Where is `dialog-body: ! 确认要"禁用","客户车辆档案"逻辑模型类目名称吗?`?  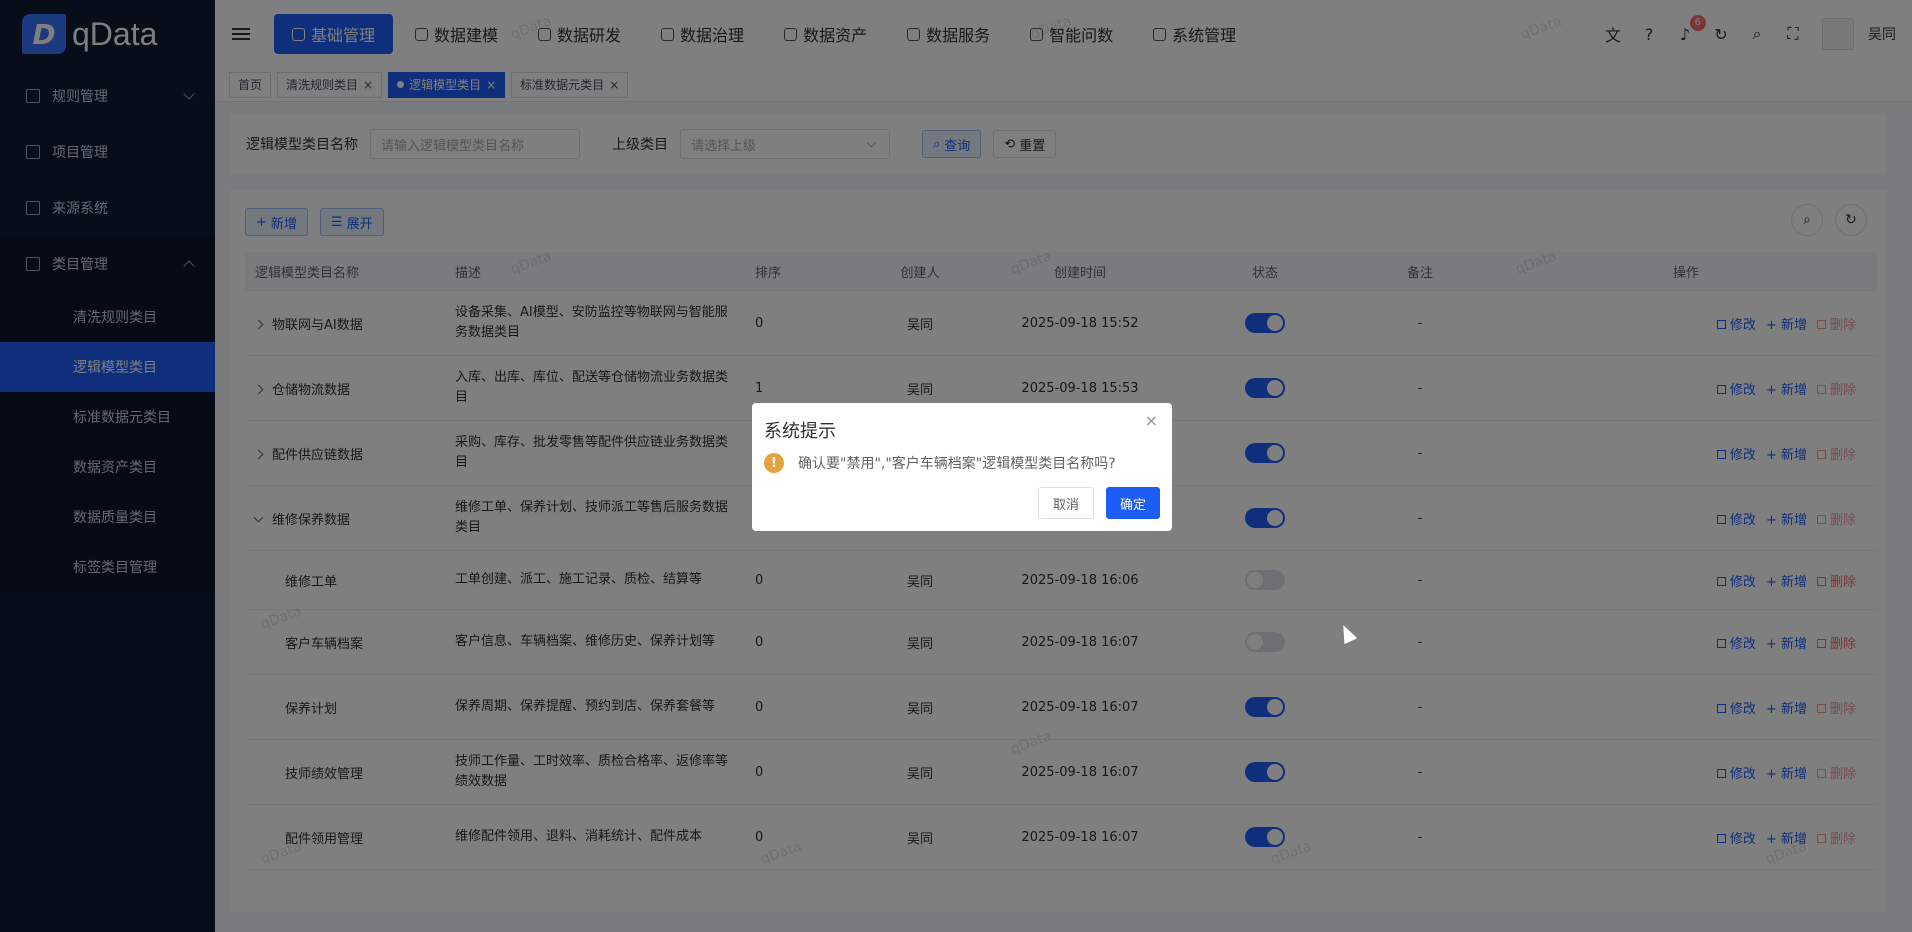 dialog-body: ! 确认要"禁用","客户车辆档案"逻辑模型类目名称吗? is located at coordinates (962, 463).